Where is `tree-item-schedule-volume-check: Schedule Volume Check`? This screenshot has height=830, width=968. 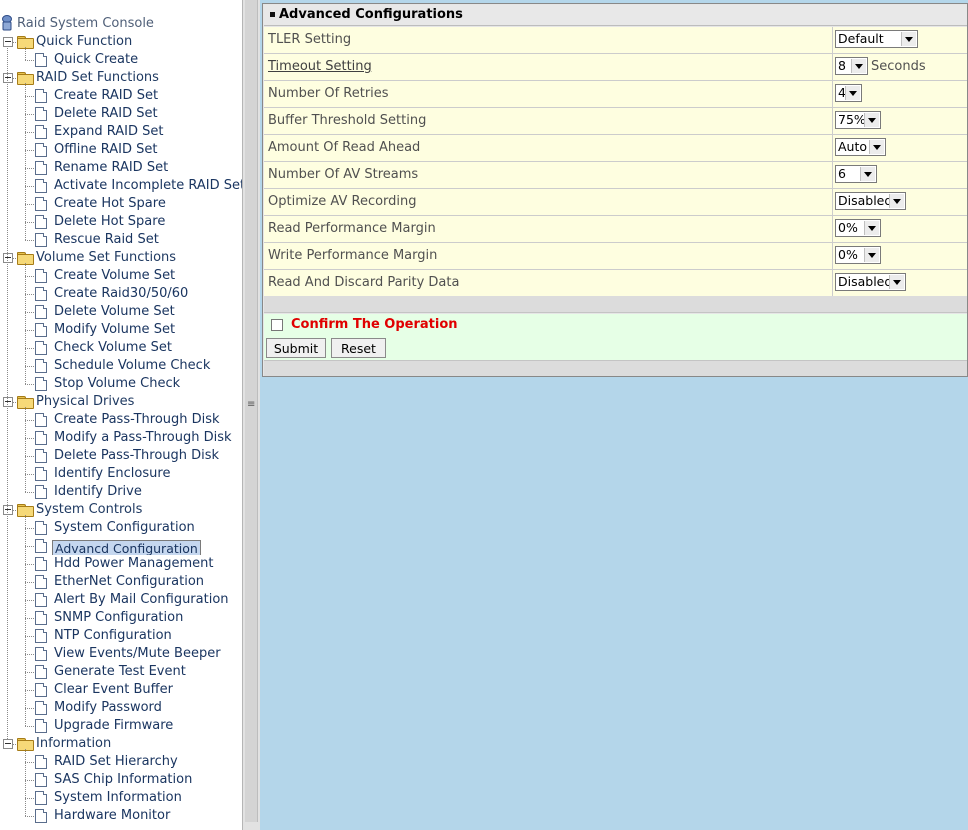
tree-item-schedule-volume-check: Schedule Volume Check is located at coordinates (121, 366).